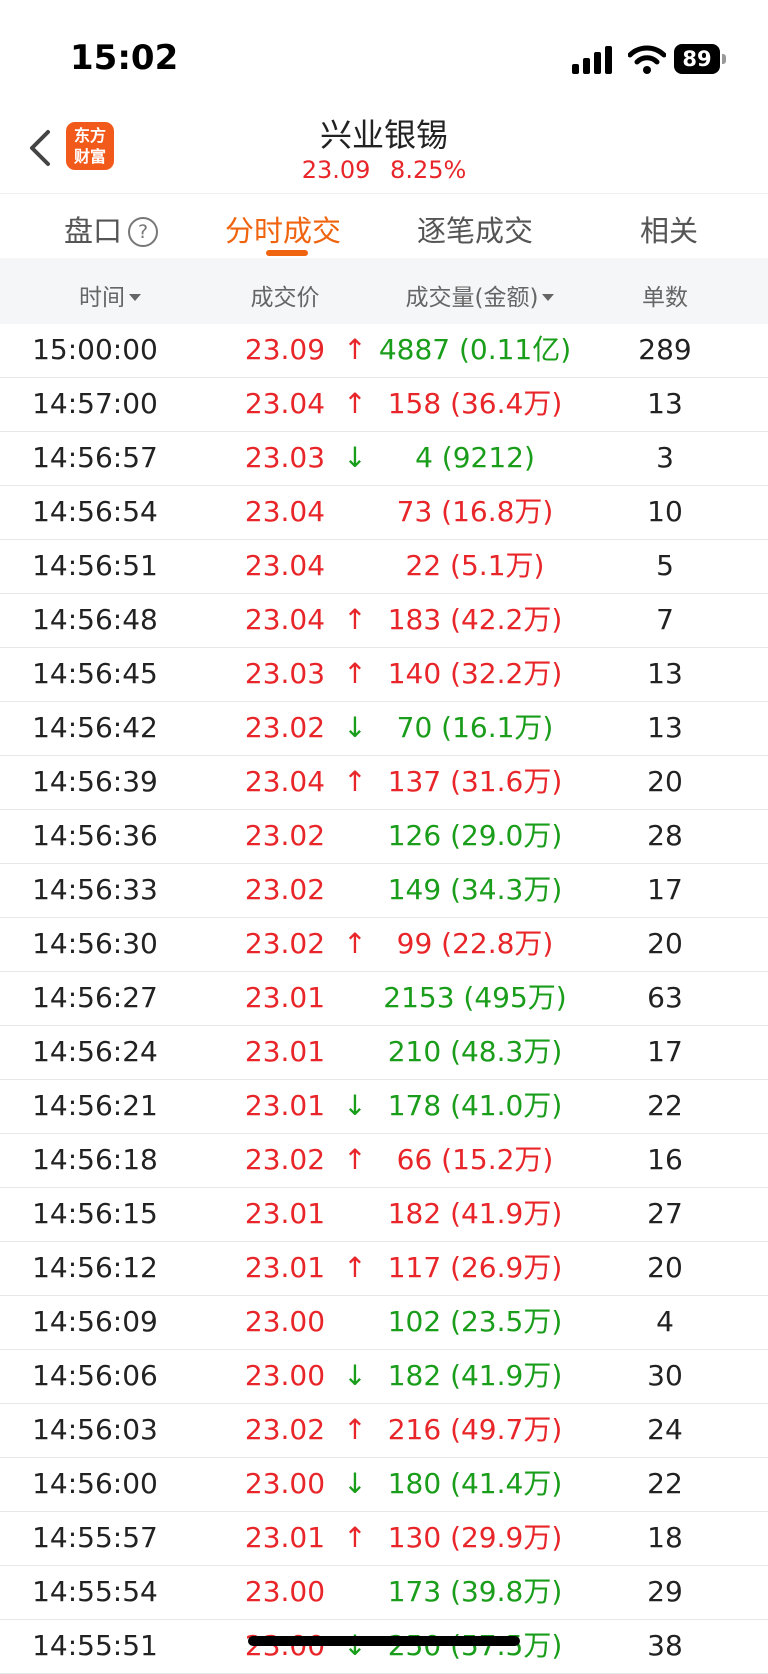 The image size is (768, 1674). I want to click on trade-volume: 130 (29.9万), so click(475, 1537).